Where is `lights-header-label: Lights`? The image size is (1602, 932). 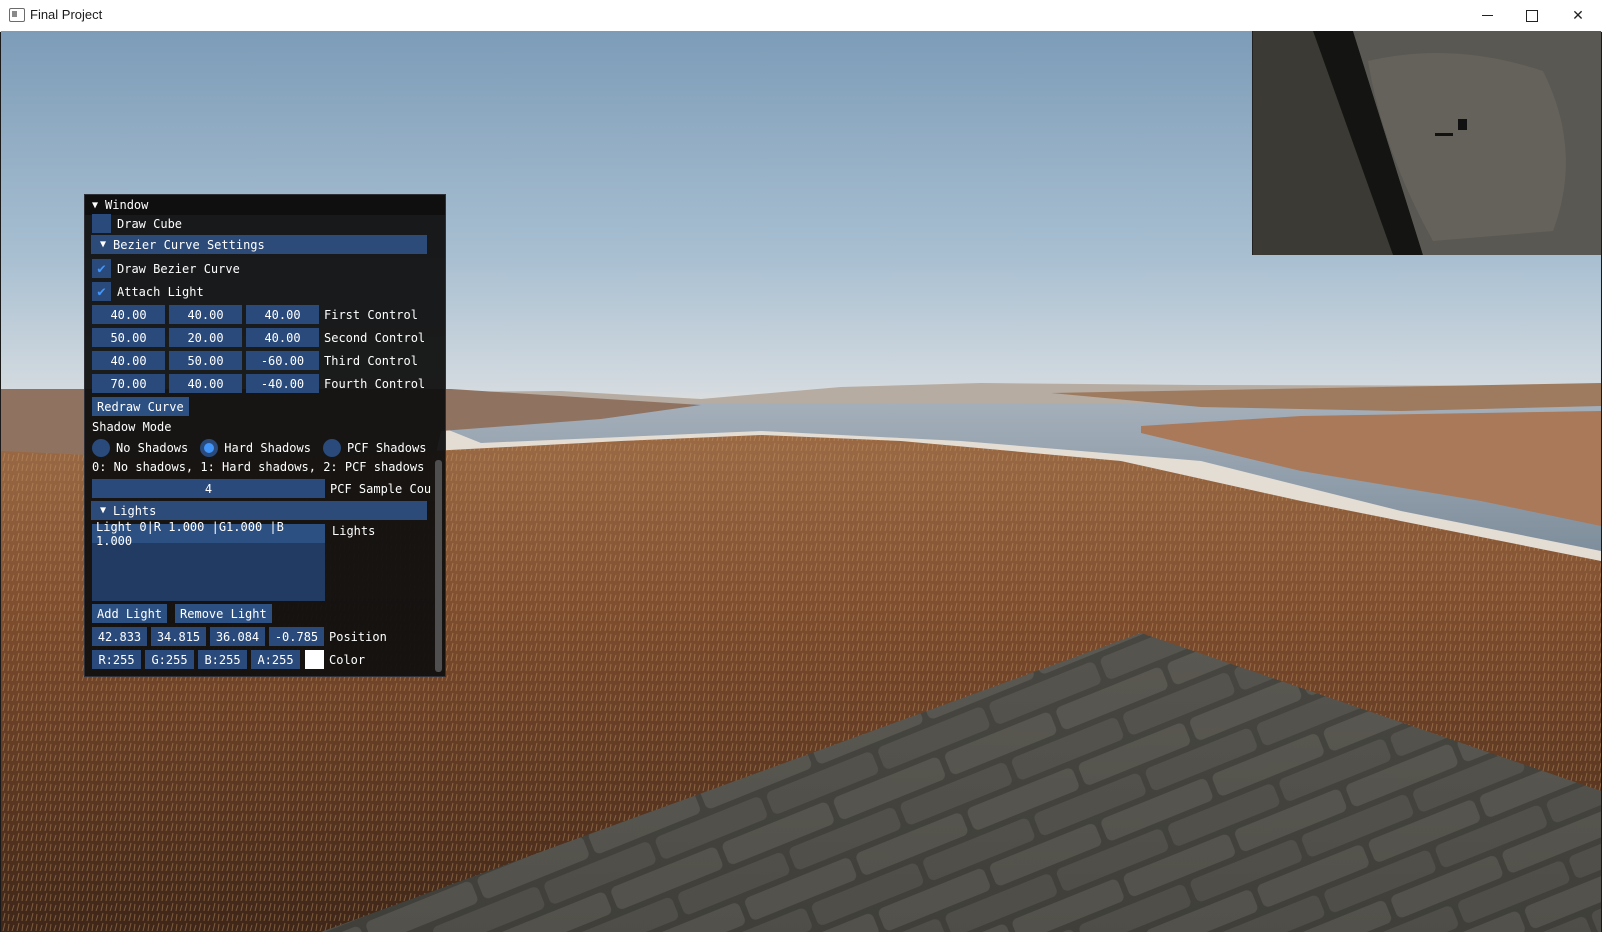
lights-header-label: Lights is located at coordinates (135, 510).